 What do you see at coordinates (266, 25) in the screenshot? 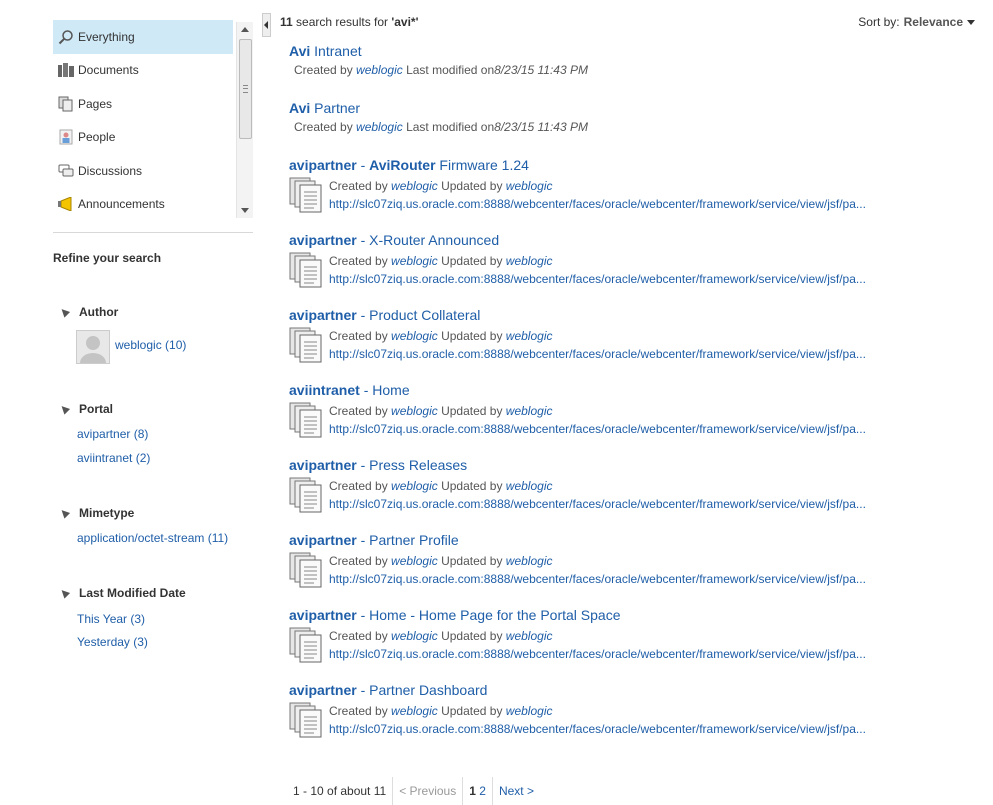
I see `collapse-pane-button` at bounding box center [266, 25].